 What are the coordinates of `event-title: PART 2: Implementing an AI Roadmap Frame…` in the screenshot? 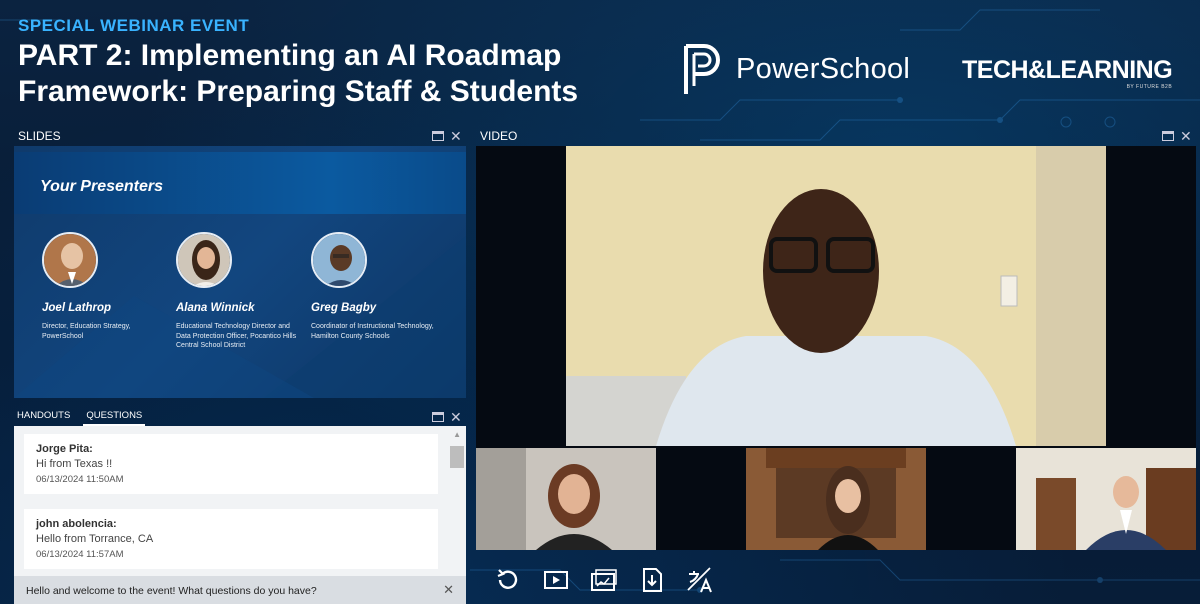 It's located at (328, 74).